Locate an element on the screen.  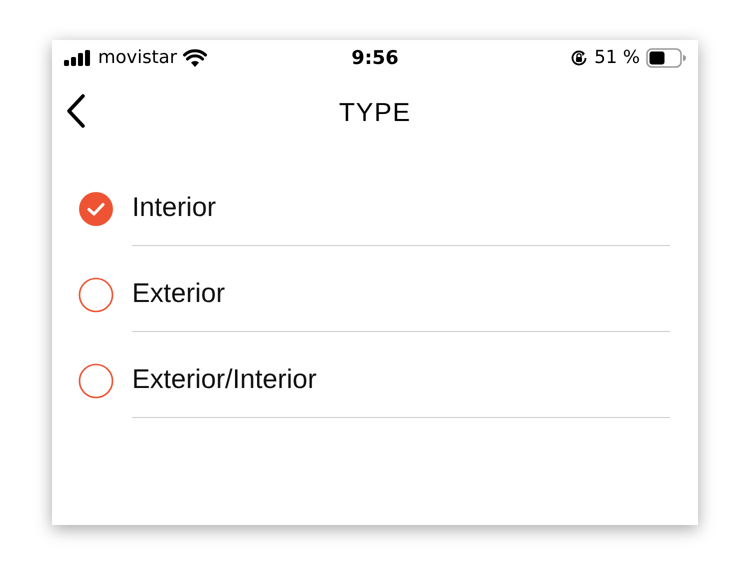
battery-icon is located at coordinates (666, 58).